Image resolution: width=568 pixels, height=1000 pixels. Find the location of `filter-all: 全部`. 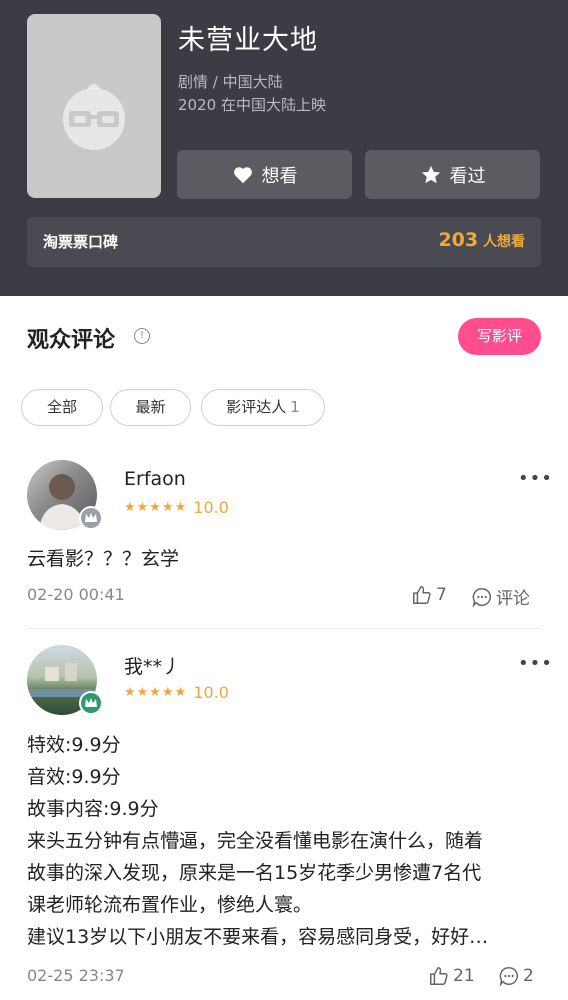

filter-all: 全部 is located at coordinates (62, 407).